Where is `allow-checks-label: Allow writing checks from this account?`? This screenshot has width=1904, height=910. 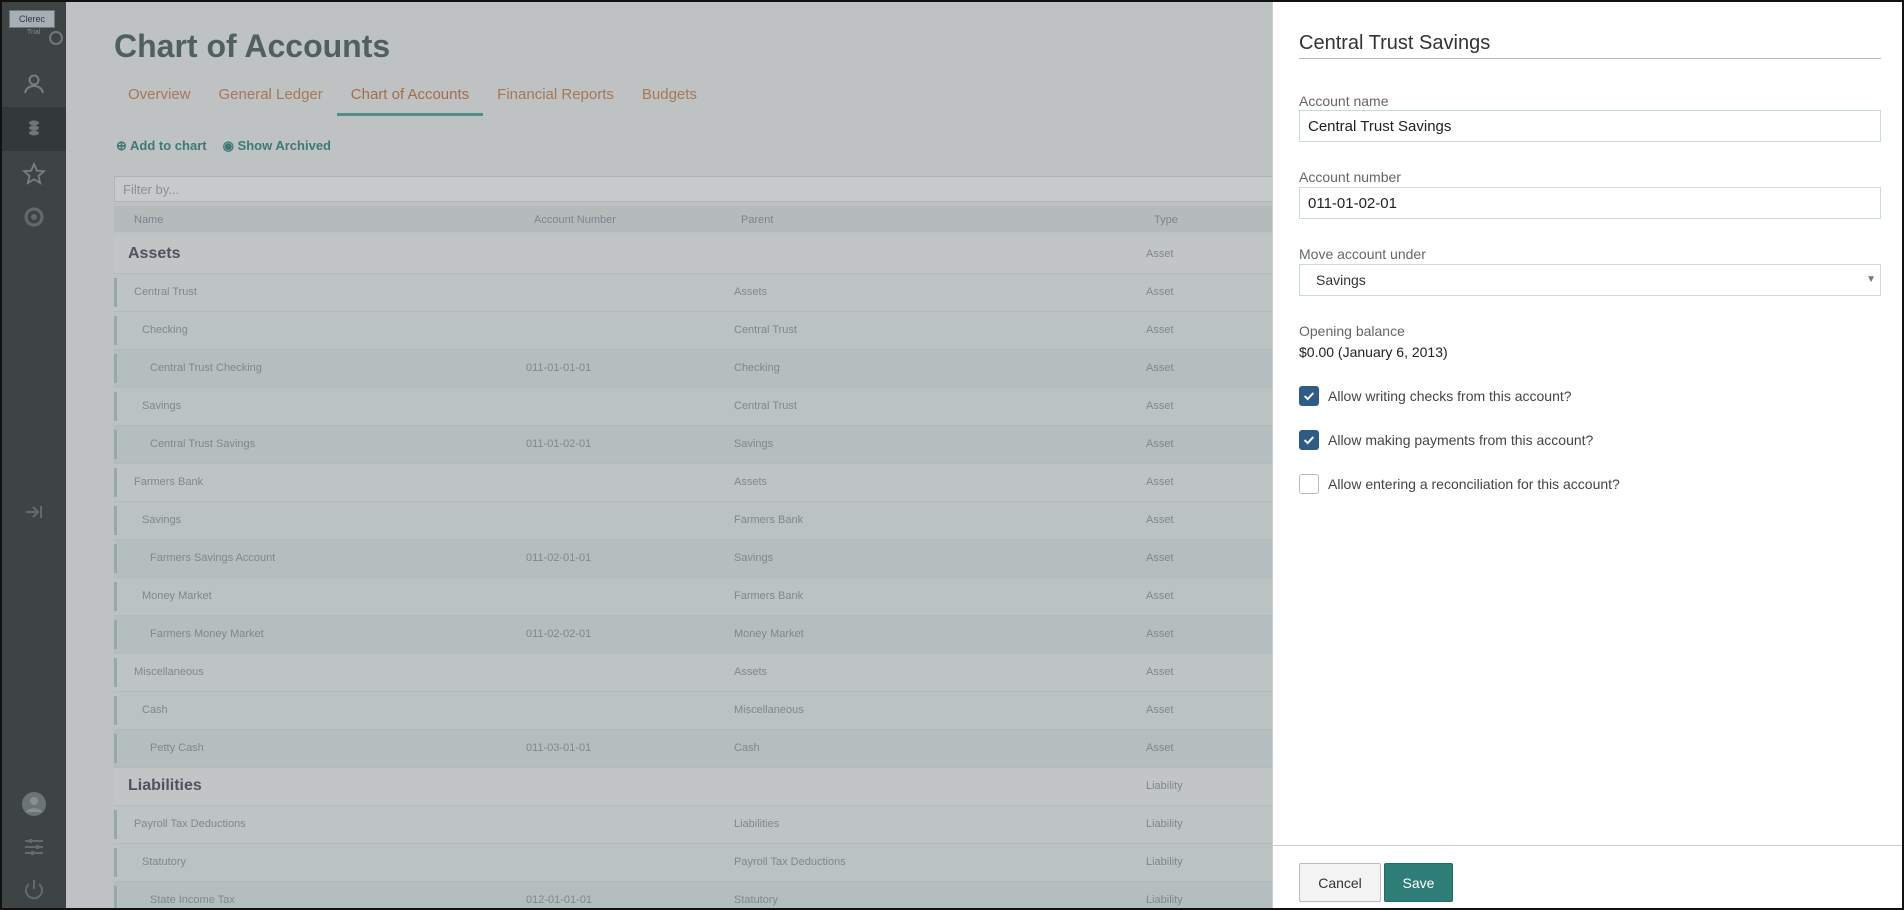
allow-checks-label: Allow writing checks from this account? is located at coordinates (1450, 396).